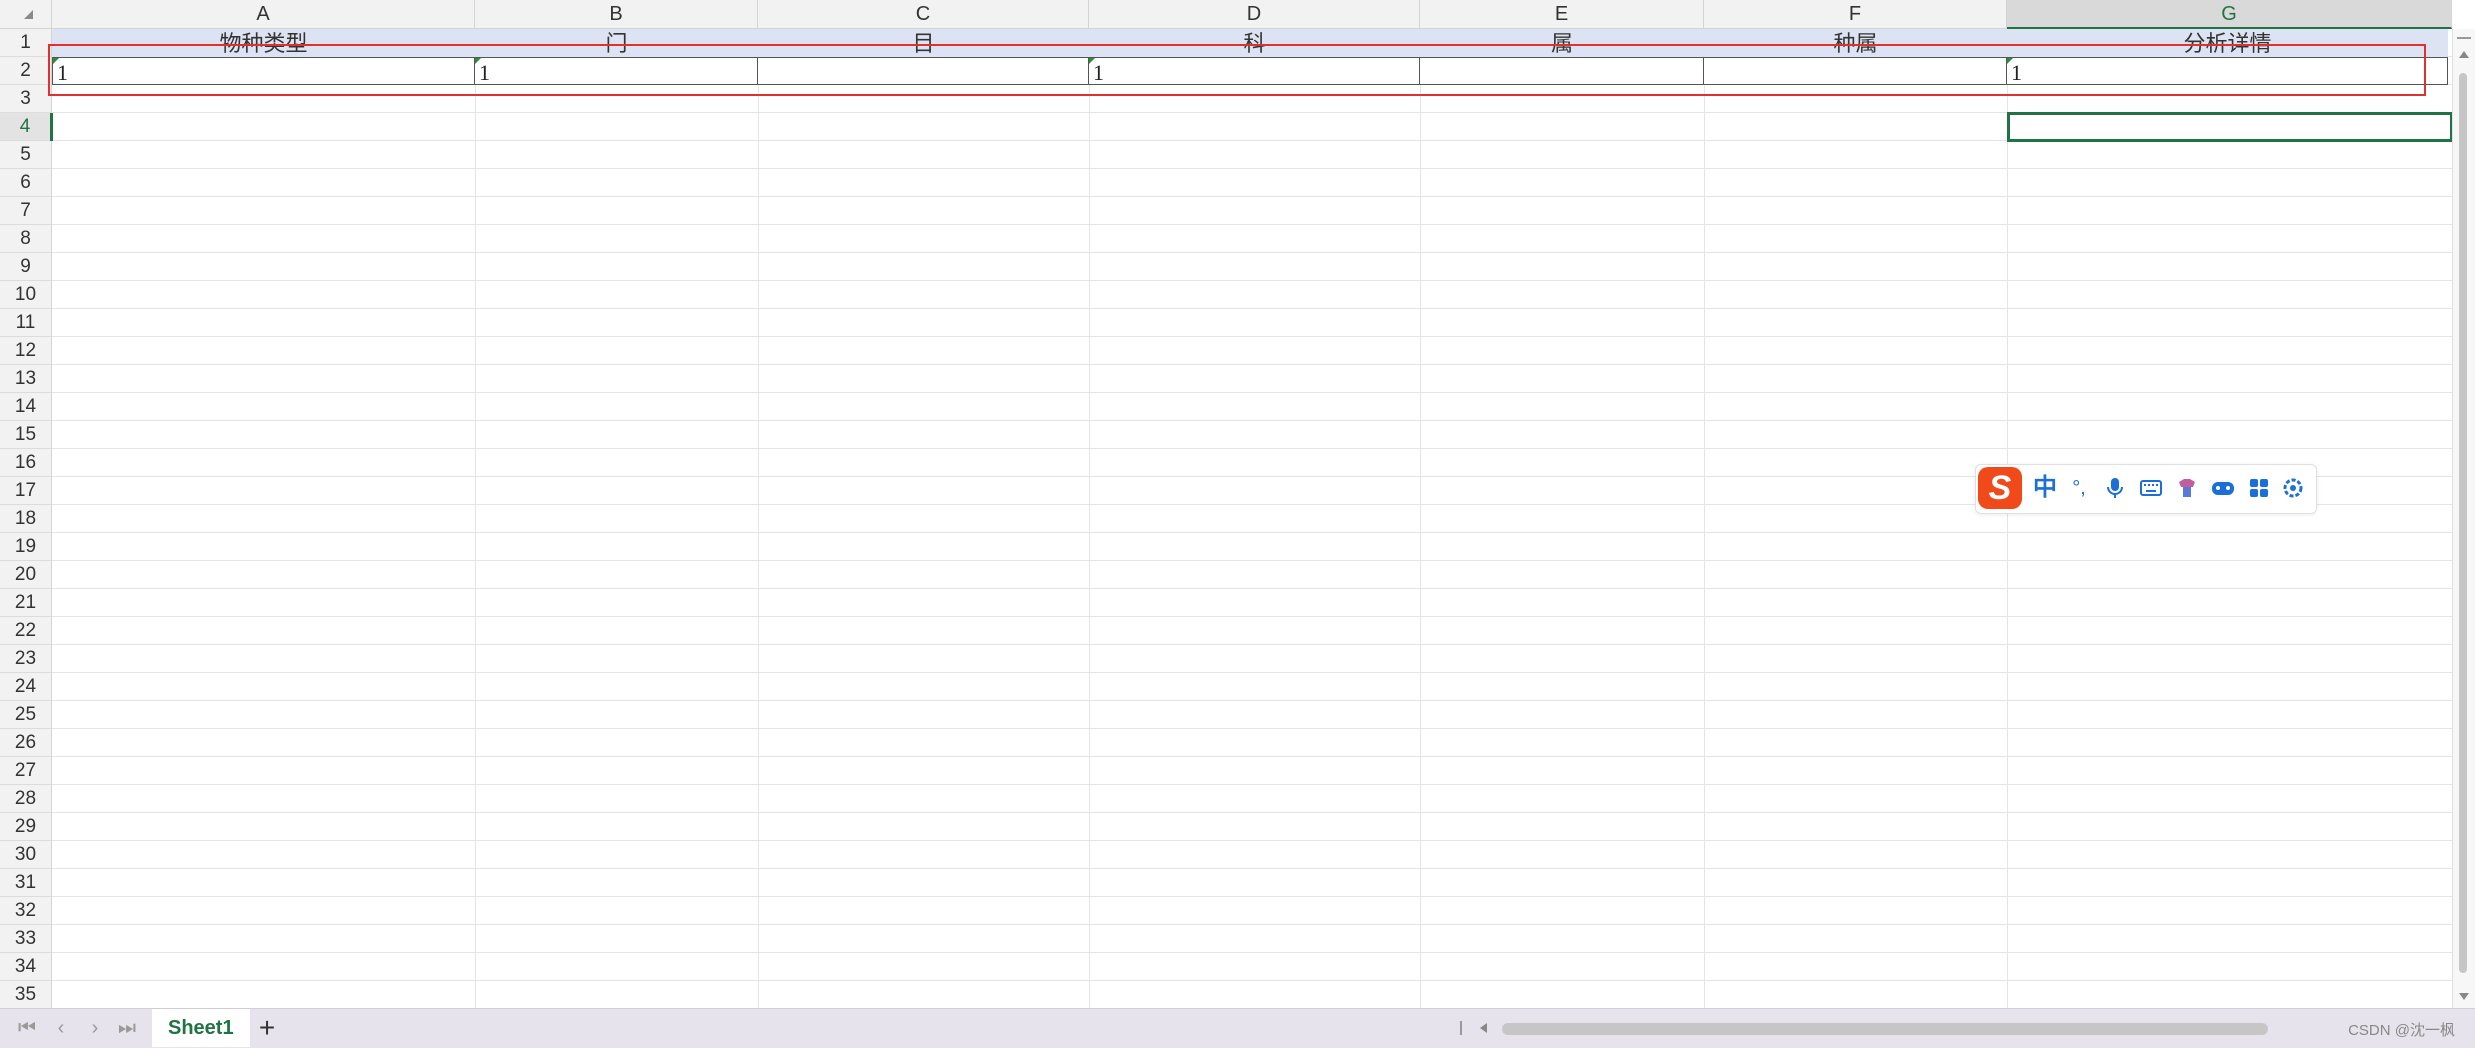 This screenshot has height=1048, width=2475. I want to click on row-header-7: 7, so click(26, 211).